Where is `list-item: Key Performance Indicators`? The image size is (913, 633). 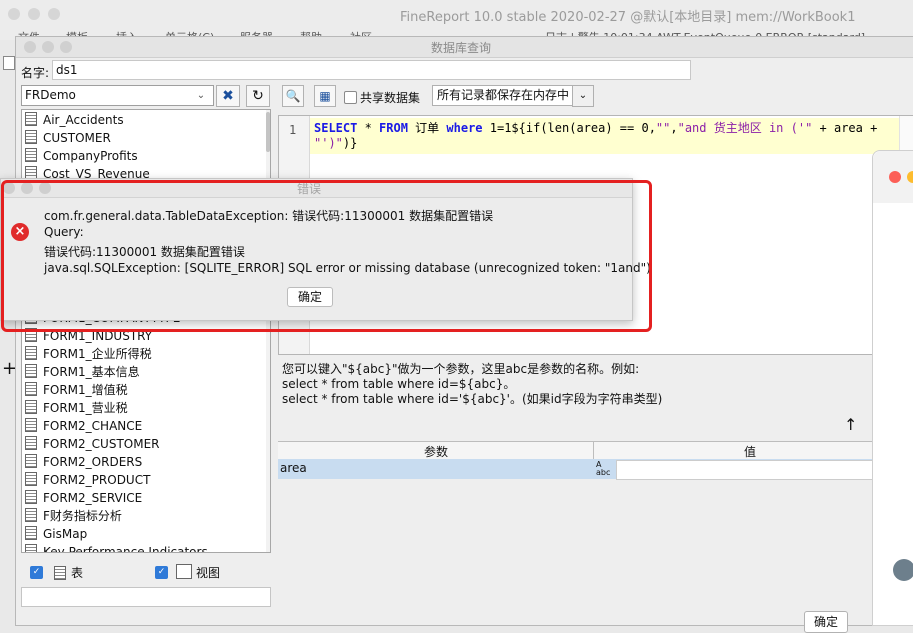 list-item: Key Performance Indicators is located at coordinates (116, 547).